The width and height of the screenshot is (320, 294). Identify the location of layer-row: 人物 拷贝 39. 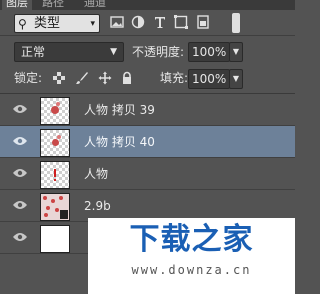
(147, 110).